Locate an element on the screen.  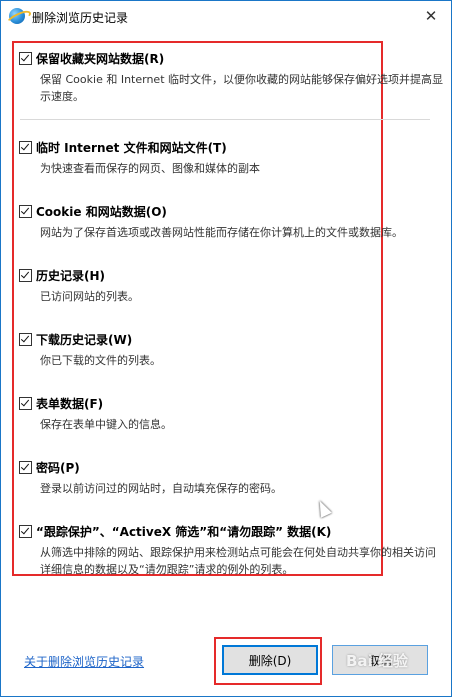
separator is located at coordinates (225, 119).